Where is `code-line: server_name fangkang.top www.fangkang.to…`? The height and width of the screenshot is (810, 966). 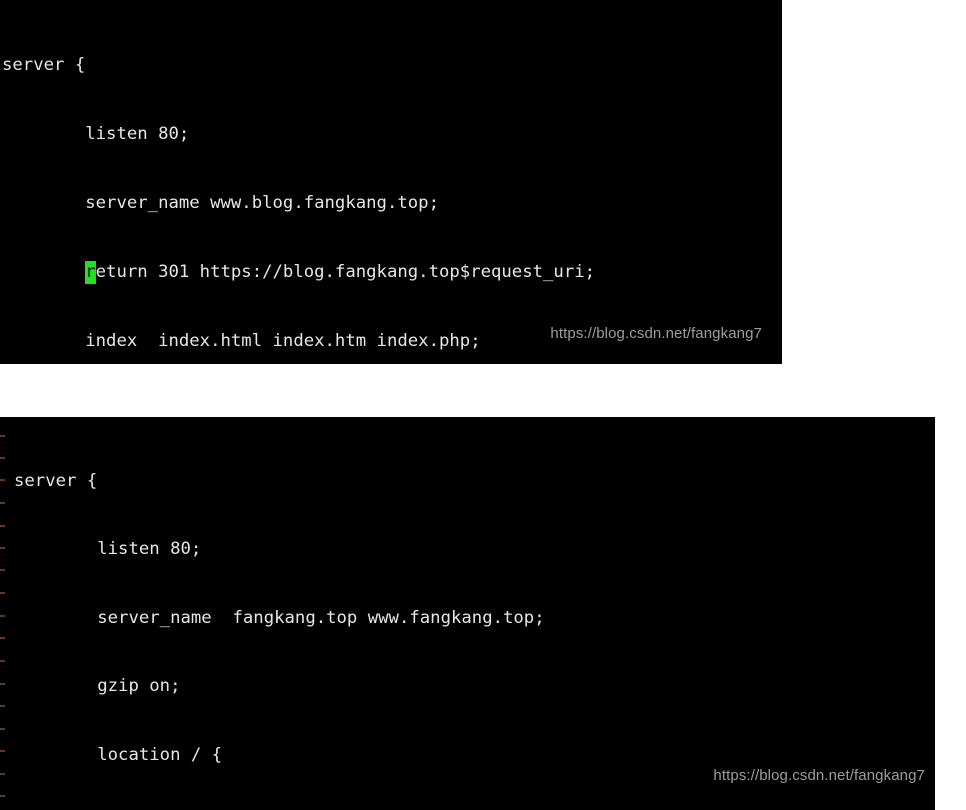 code-line: server_name fangkang.top www.fangkang.to… is located at coordinates (279, 617).